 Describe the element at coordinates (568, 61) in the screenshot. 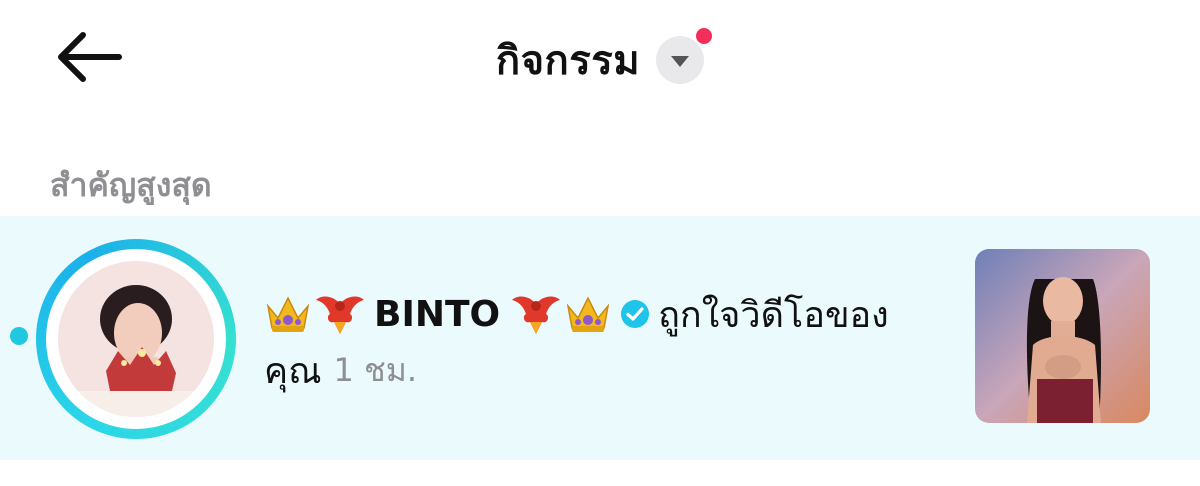

I see `page-title: กิจกรรม` at that location.